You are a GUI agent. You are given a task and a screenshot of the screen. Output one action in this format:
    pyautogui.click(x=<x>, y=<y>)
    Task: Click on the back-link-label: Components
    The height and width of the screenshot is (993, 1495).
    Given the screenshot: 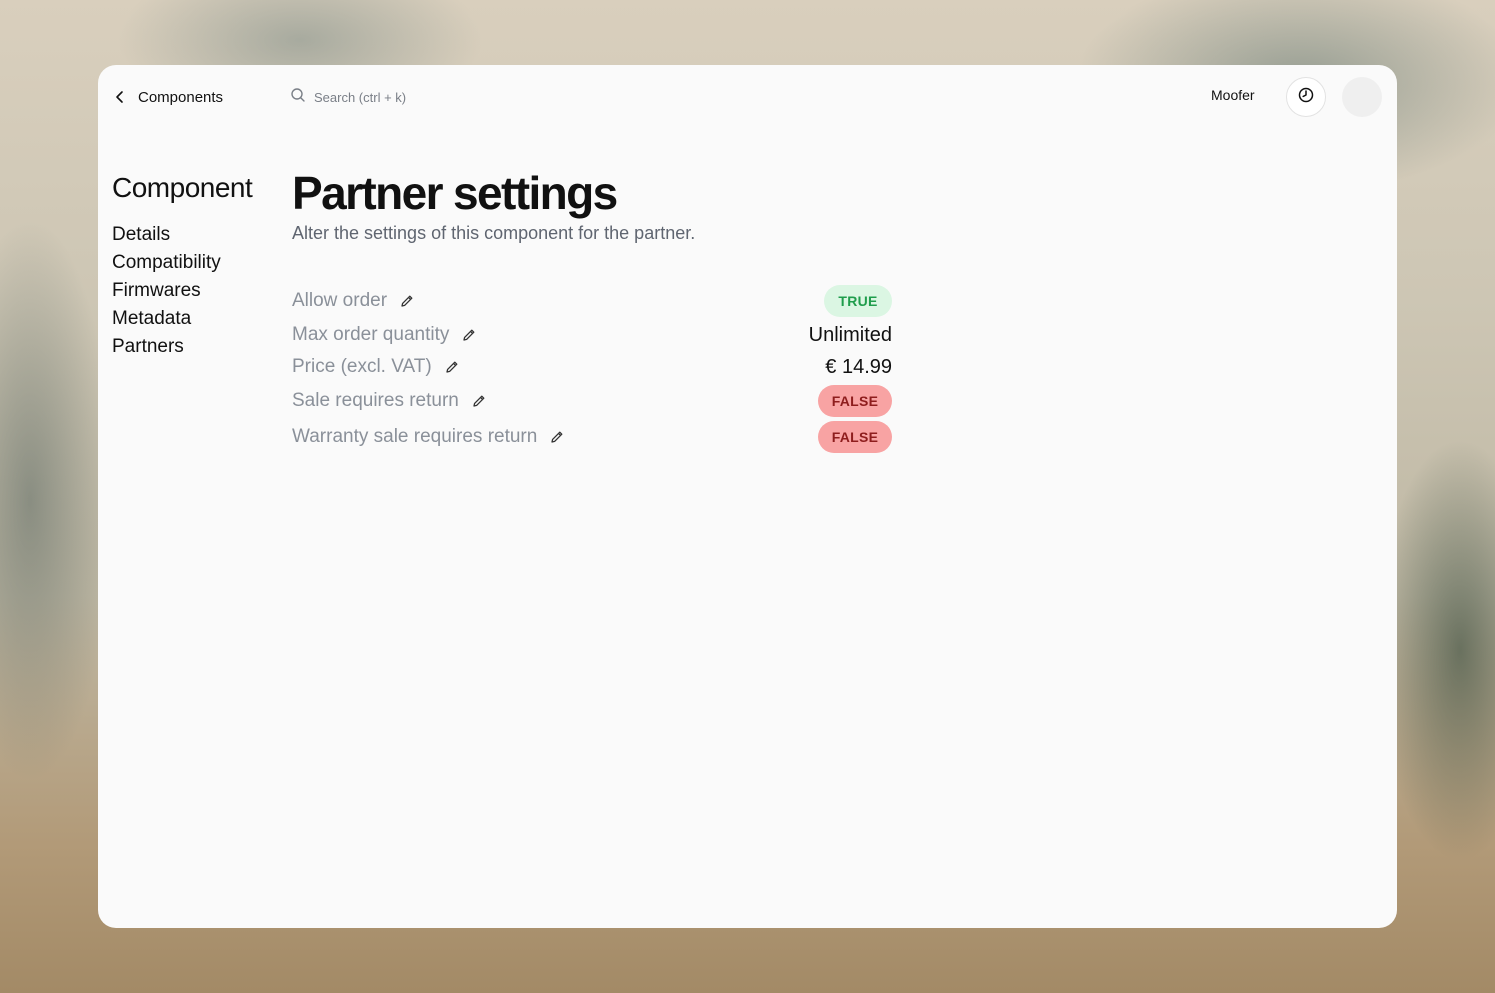 What is the action you would take?
    pyautogui.click(x=181, y=97)
    